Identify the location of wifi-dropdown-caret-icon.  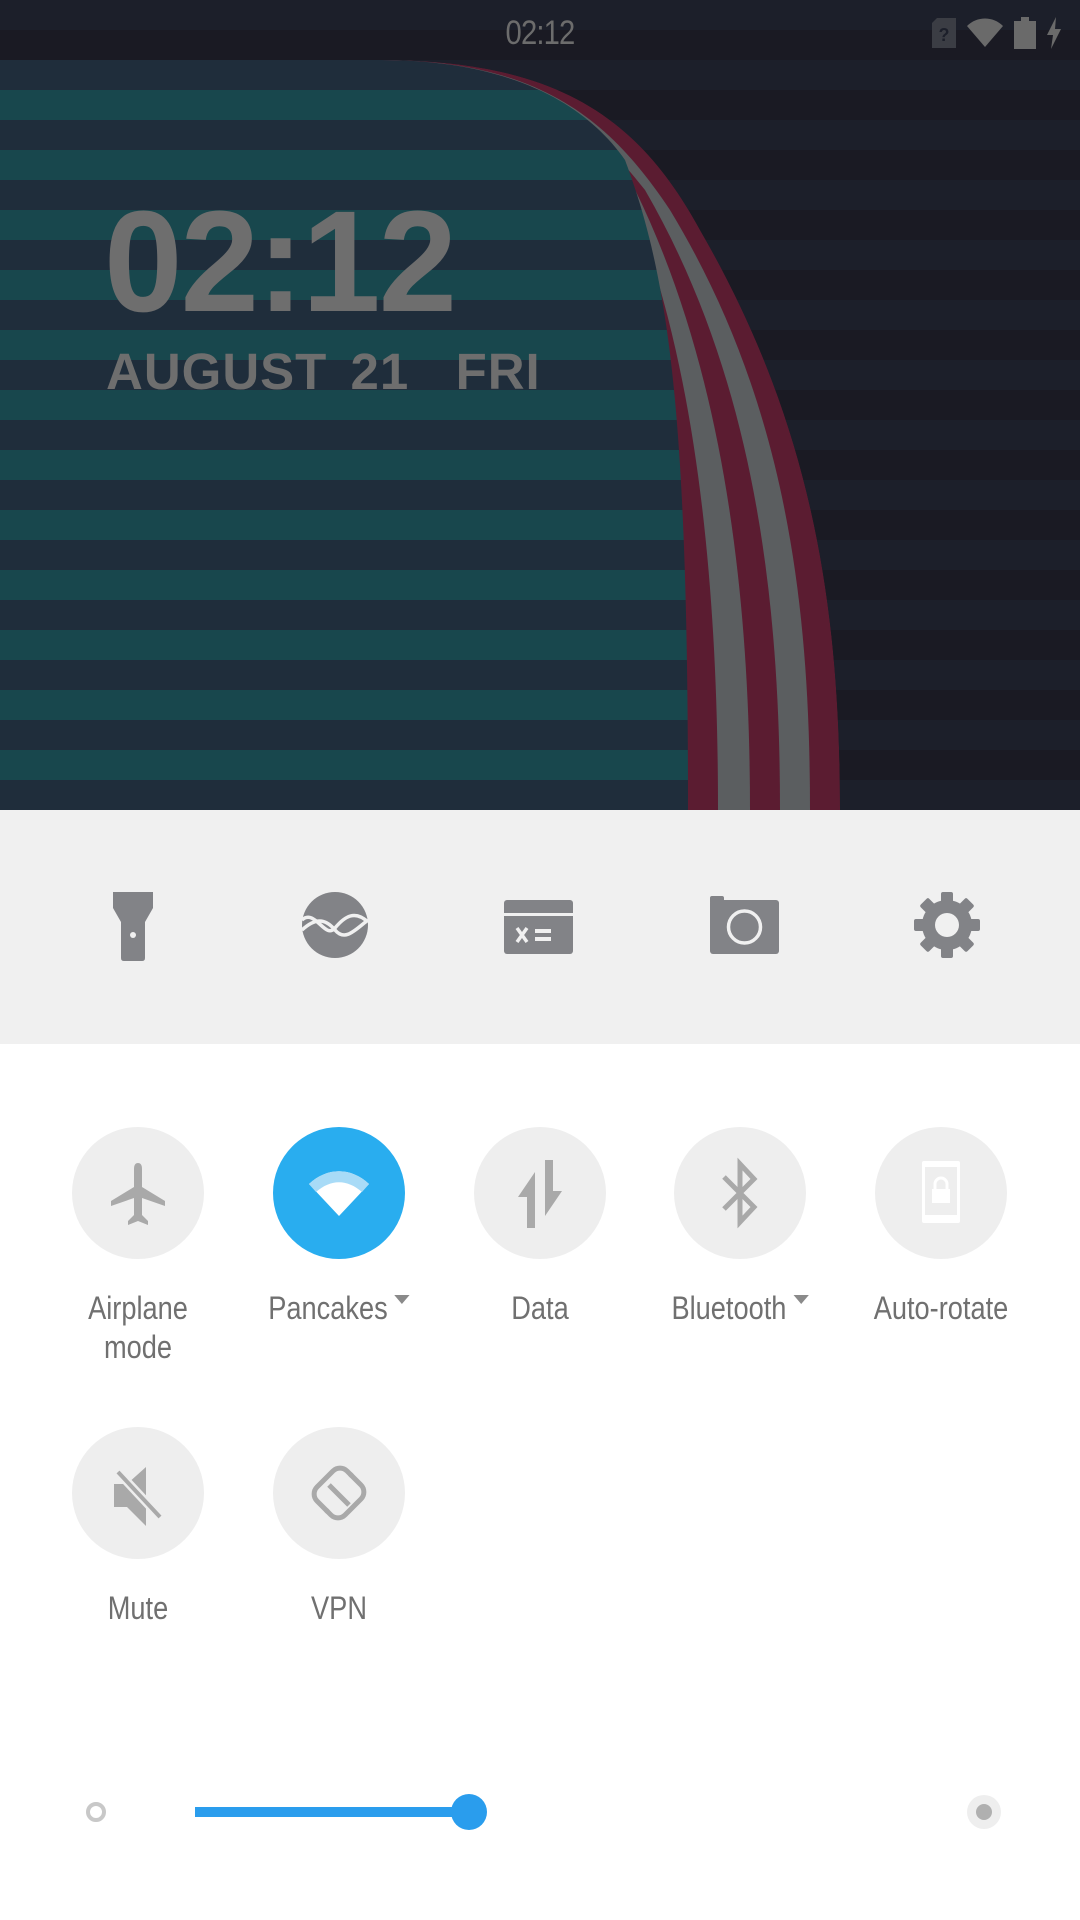
(402, 1299).